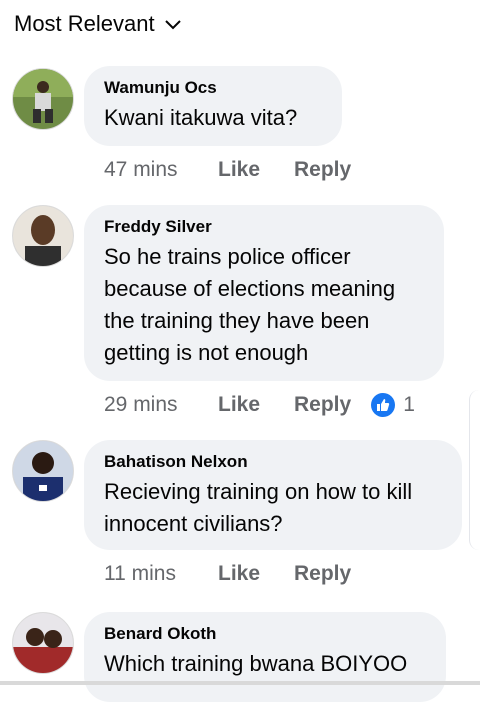  What do you see at coordinates (256, 663) in the screenshot?
I see `comment-text: Which training bwana BOIYOO` at bounding box center [256, 663].